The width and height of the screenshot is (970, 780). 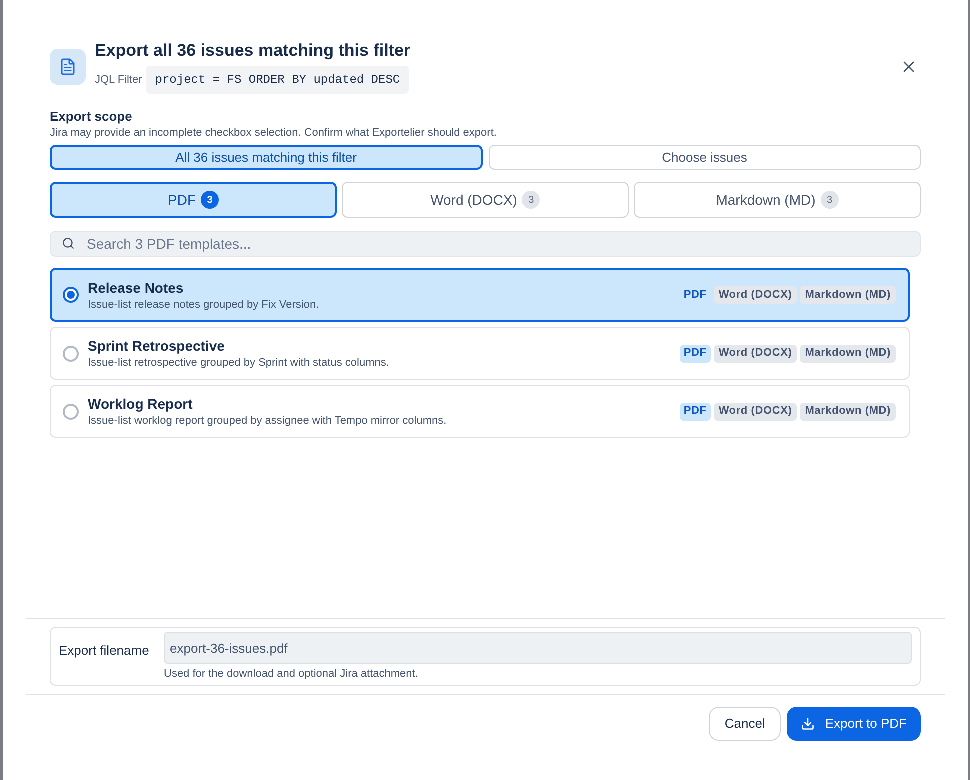 I want to click on dialog-title: Export all 36 issues matching this filter, so click(x=253, y=51).